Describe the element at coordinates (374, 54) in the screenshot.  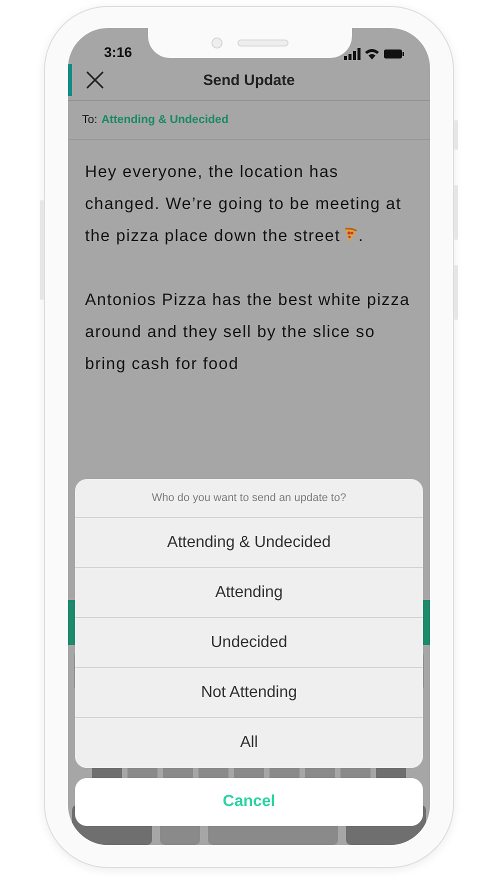
I see `status-icons` at that location.